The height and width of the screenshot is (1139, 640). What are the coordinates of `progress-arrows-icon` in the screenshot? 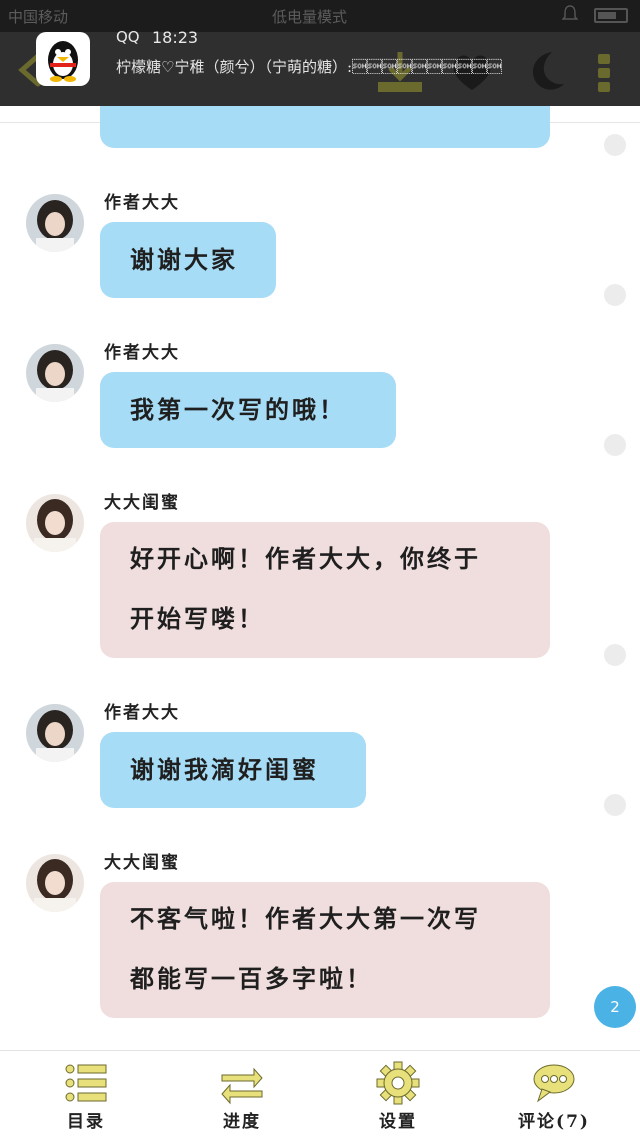 It's located at (242, 1086).